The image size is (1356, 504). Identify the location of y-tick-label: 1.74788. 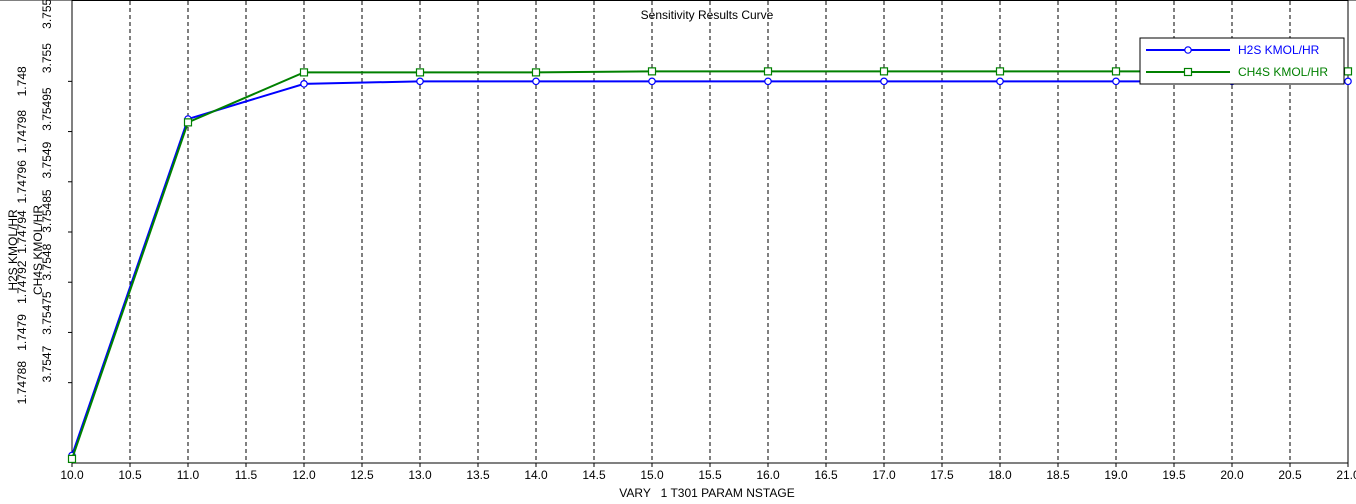
(22, 383).